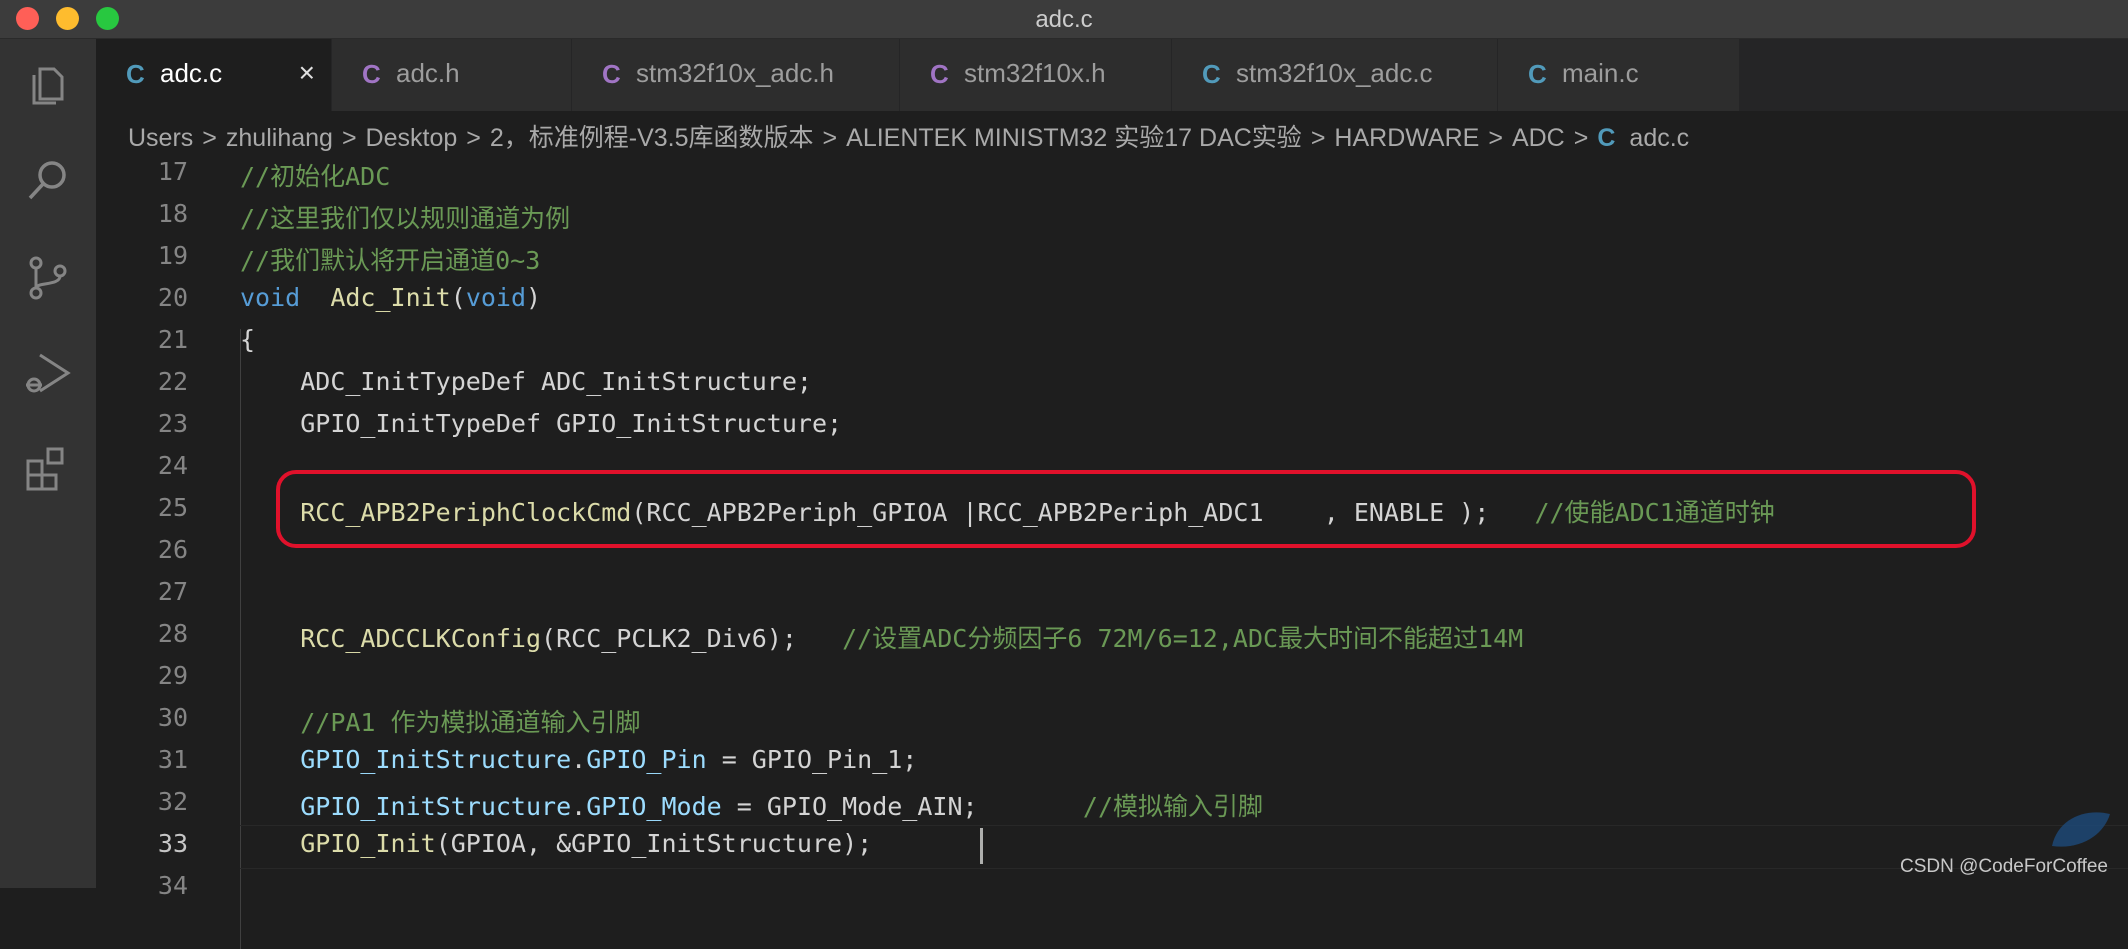  Describe the element at coordinates (368, 843) in the screenshot. I see `function-name: GPIO_Init` at that location.